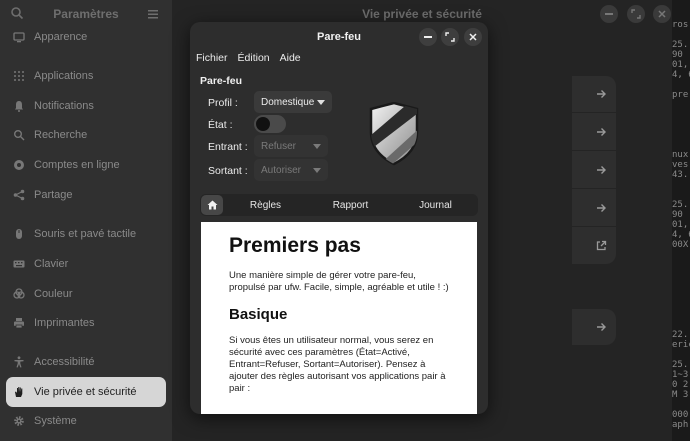 This screenshot has height=441, width=690. Describe the element at coordinates (290, 58) in the screenshot. I see `menu-aide: Aide` at that location.